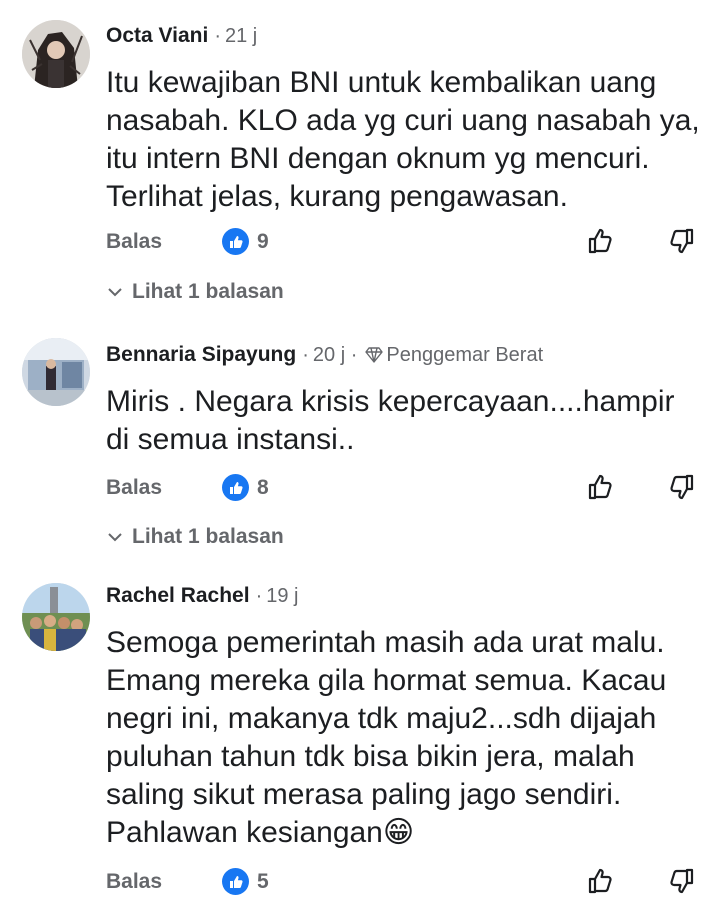 This screenshot has width=720, height=914. What do you see at coordinates (178, 596) in the screenshot?
I see `author-name: Rachel Rachel` at bounding box center [178, 596].